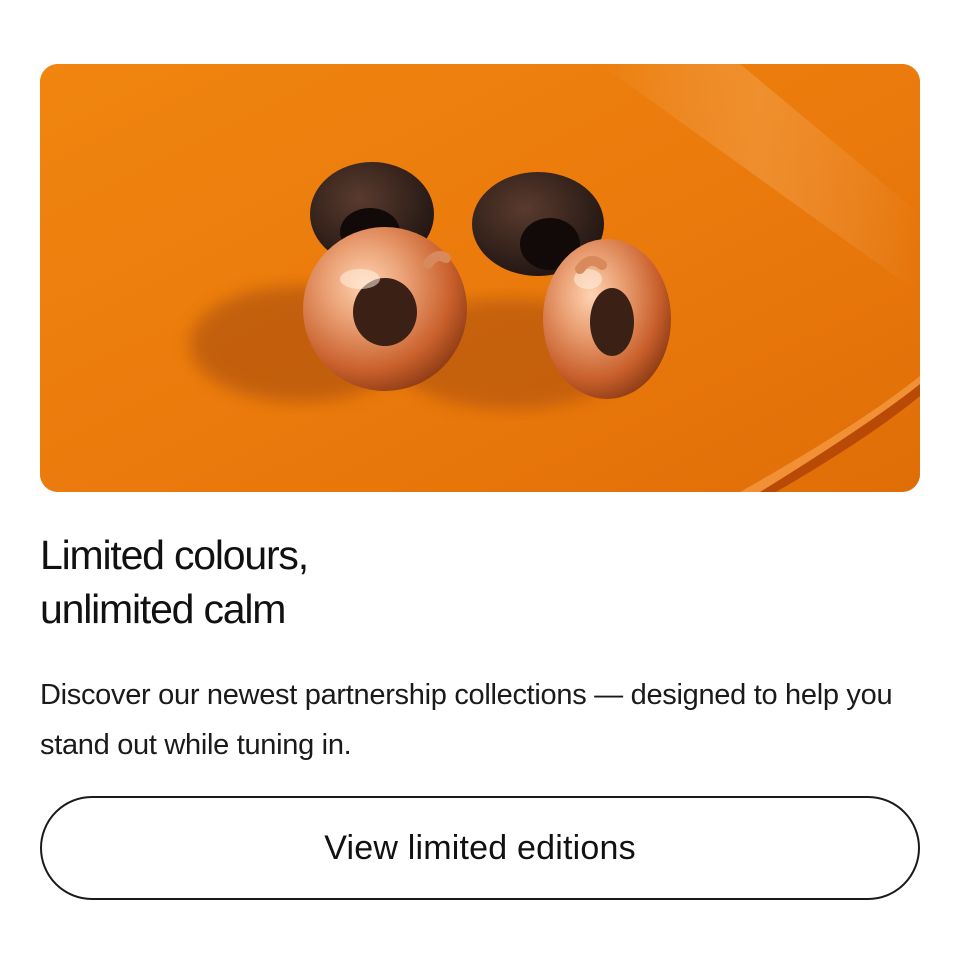 The image size is (960, 964). Describe the element at coordinates (174, 555) in the screenshot. I see `headline-line-1: Limited colours,` at that location.